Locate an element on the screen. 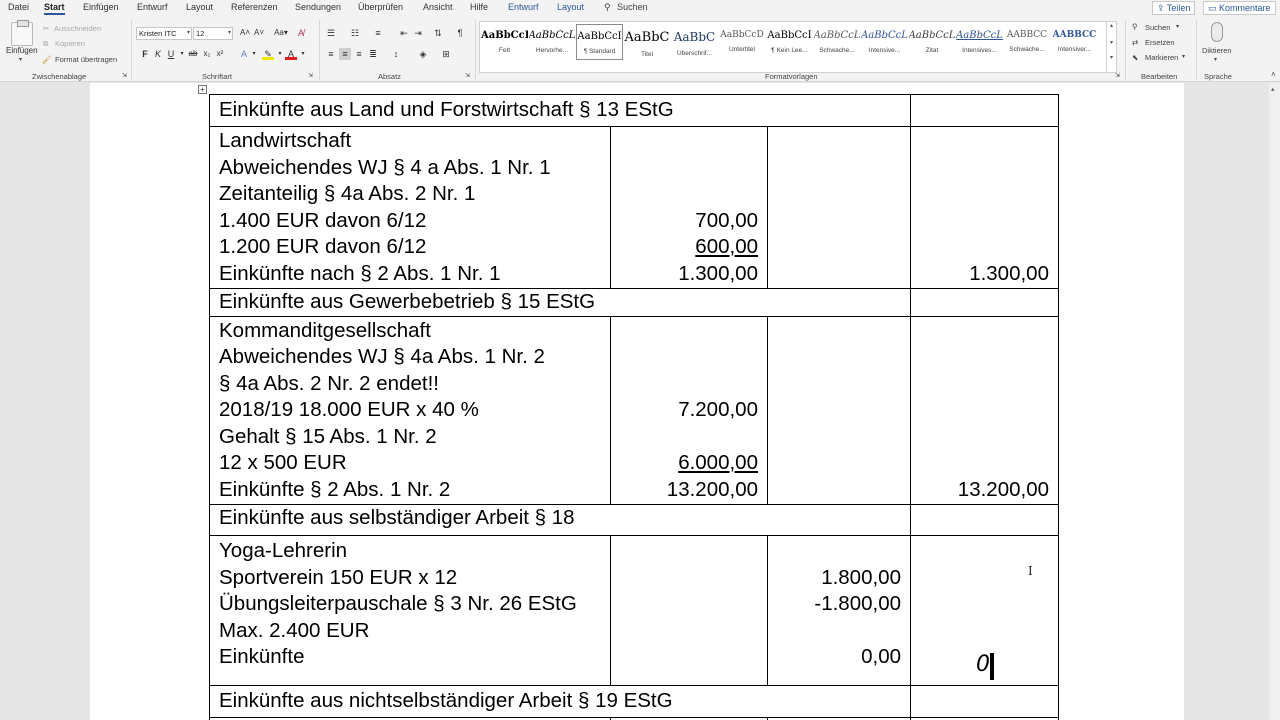 Image resolution: width=1280 pixels, height=720 pixels. style-tile: AaBbCcD Untertitel is located at coordinates (742, 42).